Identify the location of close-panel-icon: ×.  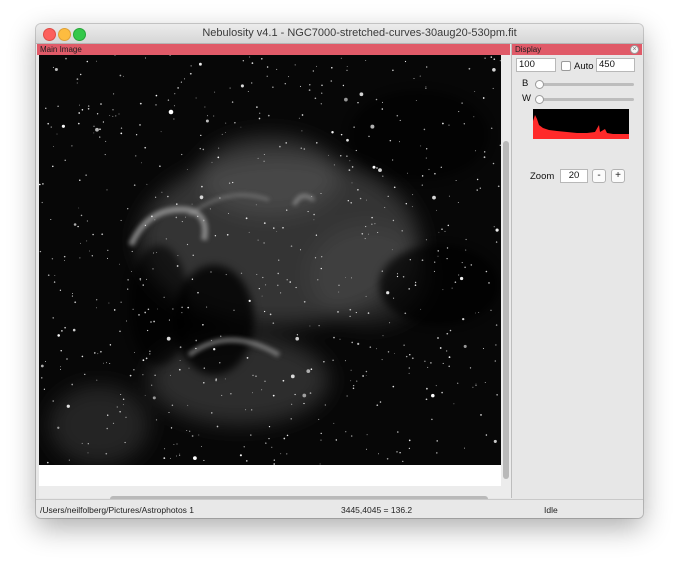
(634, 49).